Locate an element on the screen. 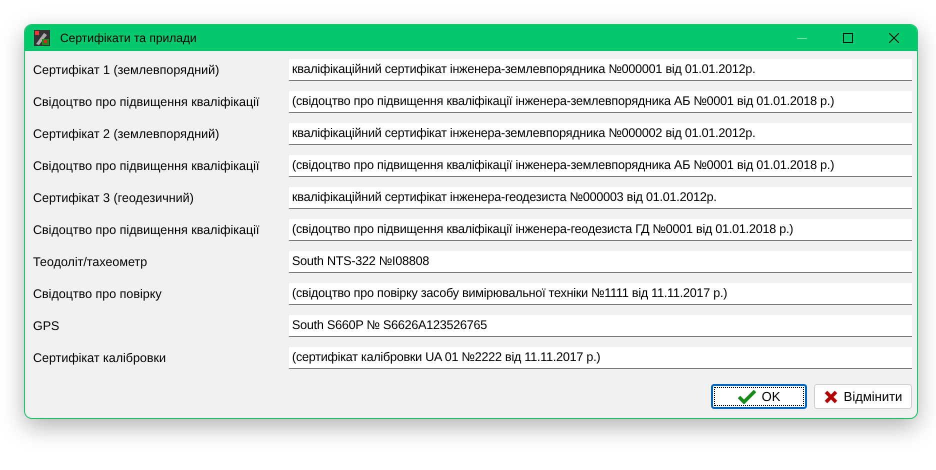 This screenshot has height=470, width=936. text-field: кваліфікаційний сертифікат інженера-землевпорядника №000001 від 01.01.2012р. is located at coordinates (600, 70).